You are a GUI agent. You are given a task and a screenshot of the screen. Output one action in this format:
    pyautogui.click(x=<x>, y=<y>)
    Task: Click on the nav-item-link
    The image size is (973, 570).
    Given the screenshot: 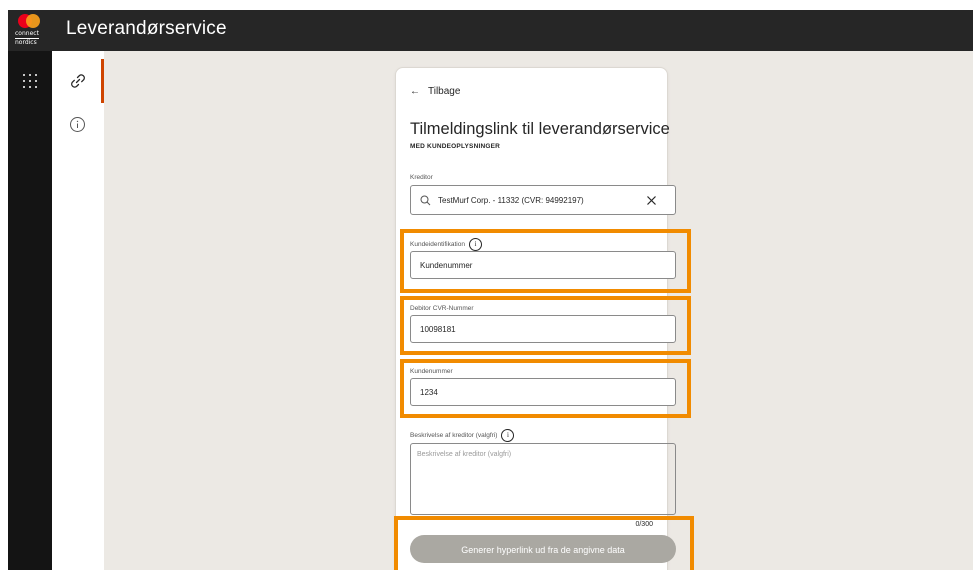 What is the action you would take?
    pyautogui.click(x=78, y=81)
    